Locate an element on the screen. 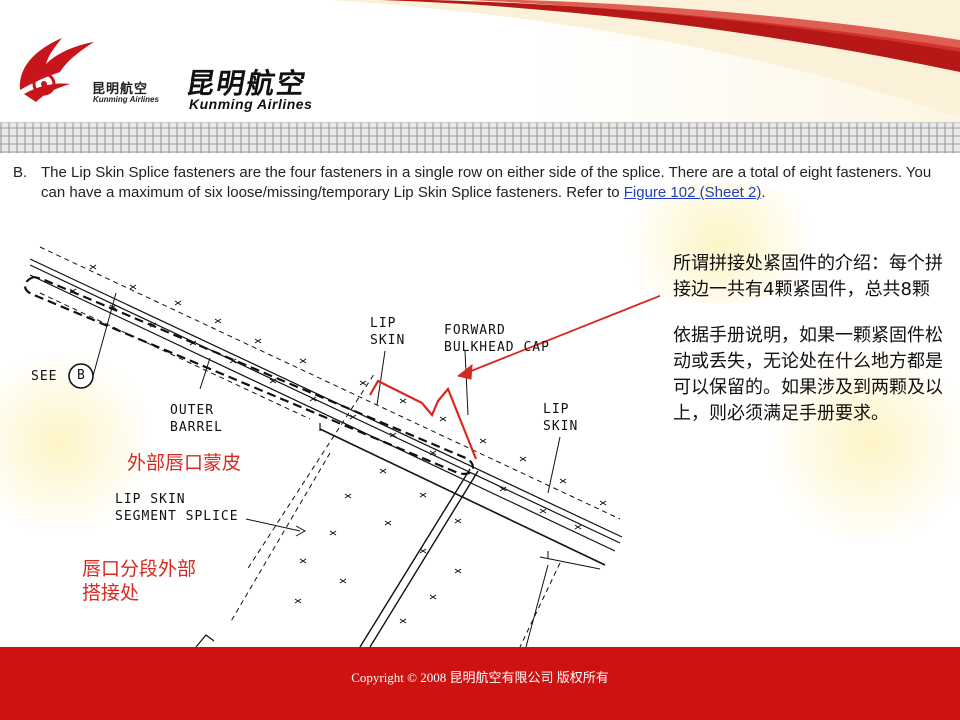 The width and height of the screenshot is (960, 720). logo-small-english: Kunming Airlines is located at coordinates (126, 99).